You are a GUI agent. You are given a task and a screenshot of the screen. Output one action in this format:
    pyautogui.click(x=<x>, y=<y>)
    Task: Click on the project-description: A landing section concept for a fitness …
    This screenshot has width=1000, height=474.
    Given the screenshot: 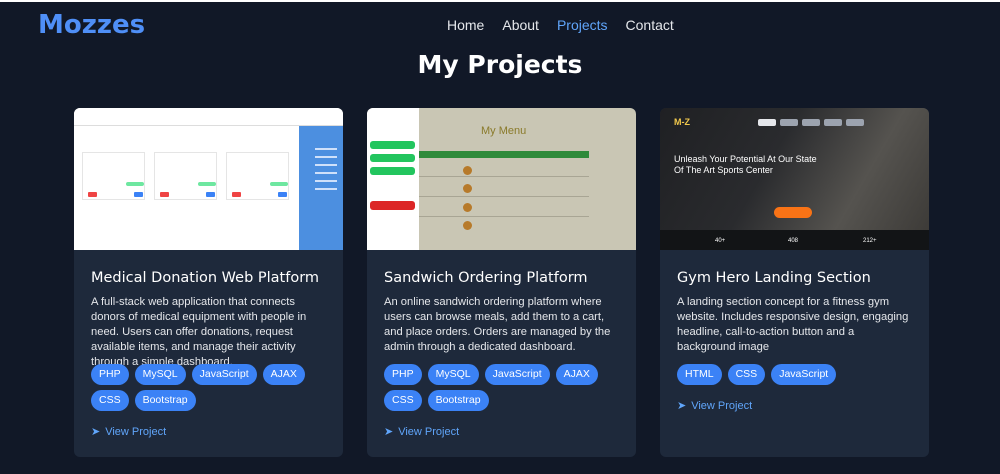 What is the action you would take?
    pyautogui.click(x=793, y=324)
    